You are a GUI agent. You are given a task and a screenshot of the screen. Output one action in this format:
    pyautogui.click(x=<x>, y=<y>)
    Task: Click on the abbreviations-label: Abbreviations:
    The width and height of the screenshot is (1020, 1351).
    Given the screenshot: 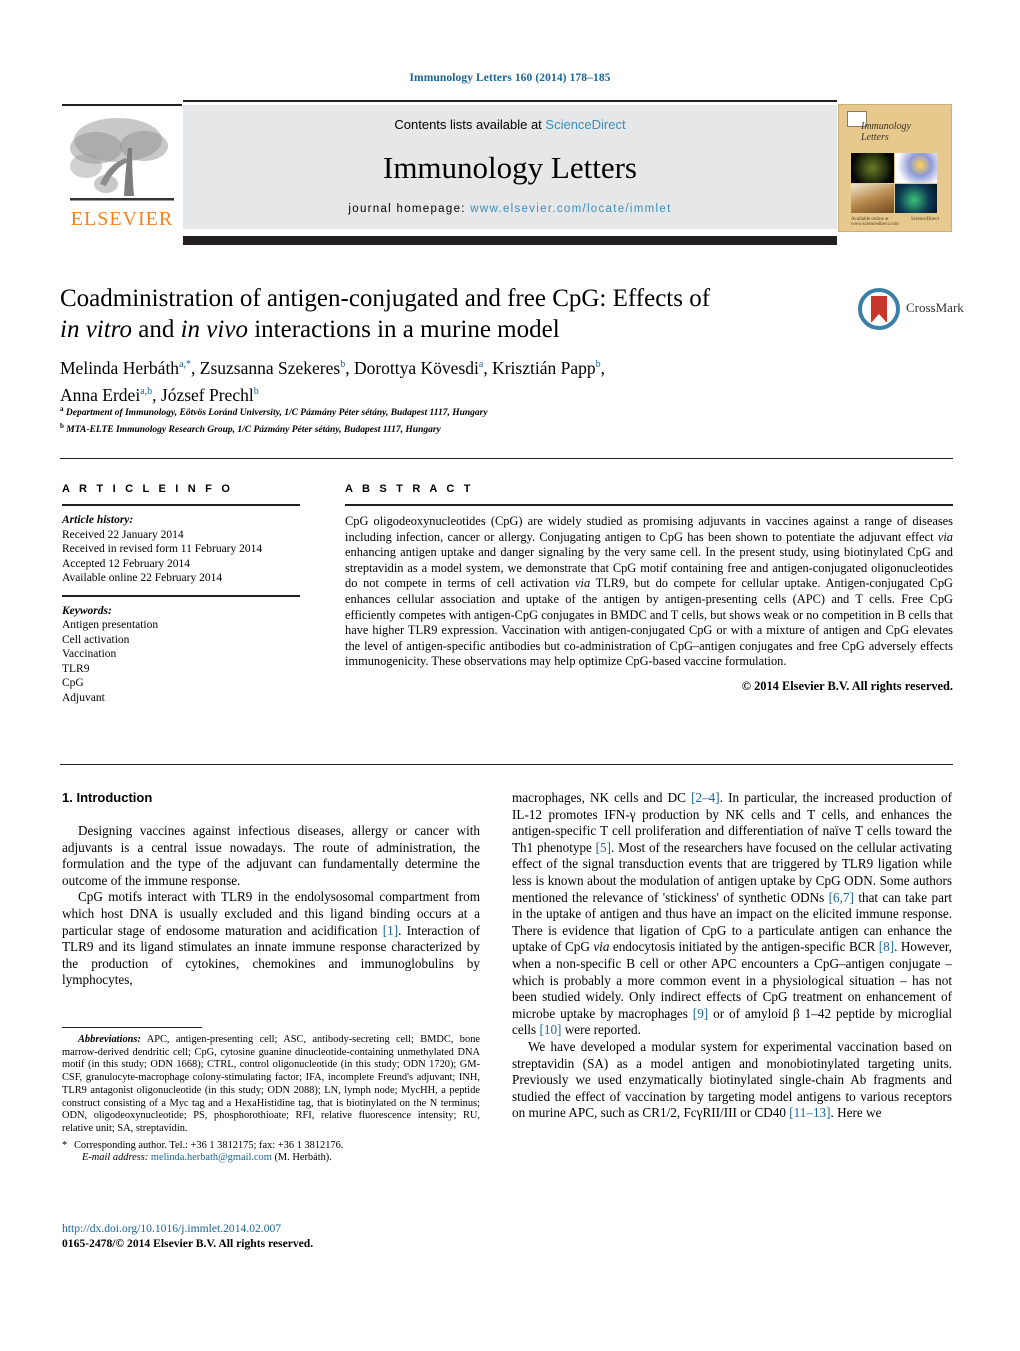 What is the action you would take?
    pyautogui.click(x=109, y=1039)
    